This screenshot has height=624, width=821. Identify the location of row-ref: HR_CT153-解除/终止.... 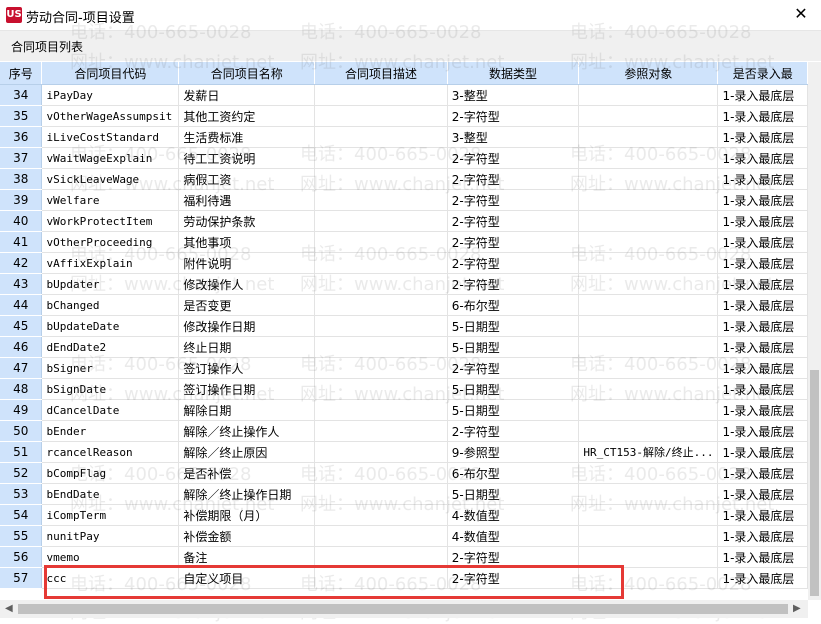
(648, 452).